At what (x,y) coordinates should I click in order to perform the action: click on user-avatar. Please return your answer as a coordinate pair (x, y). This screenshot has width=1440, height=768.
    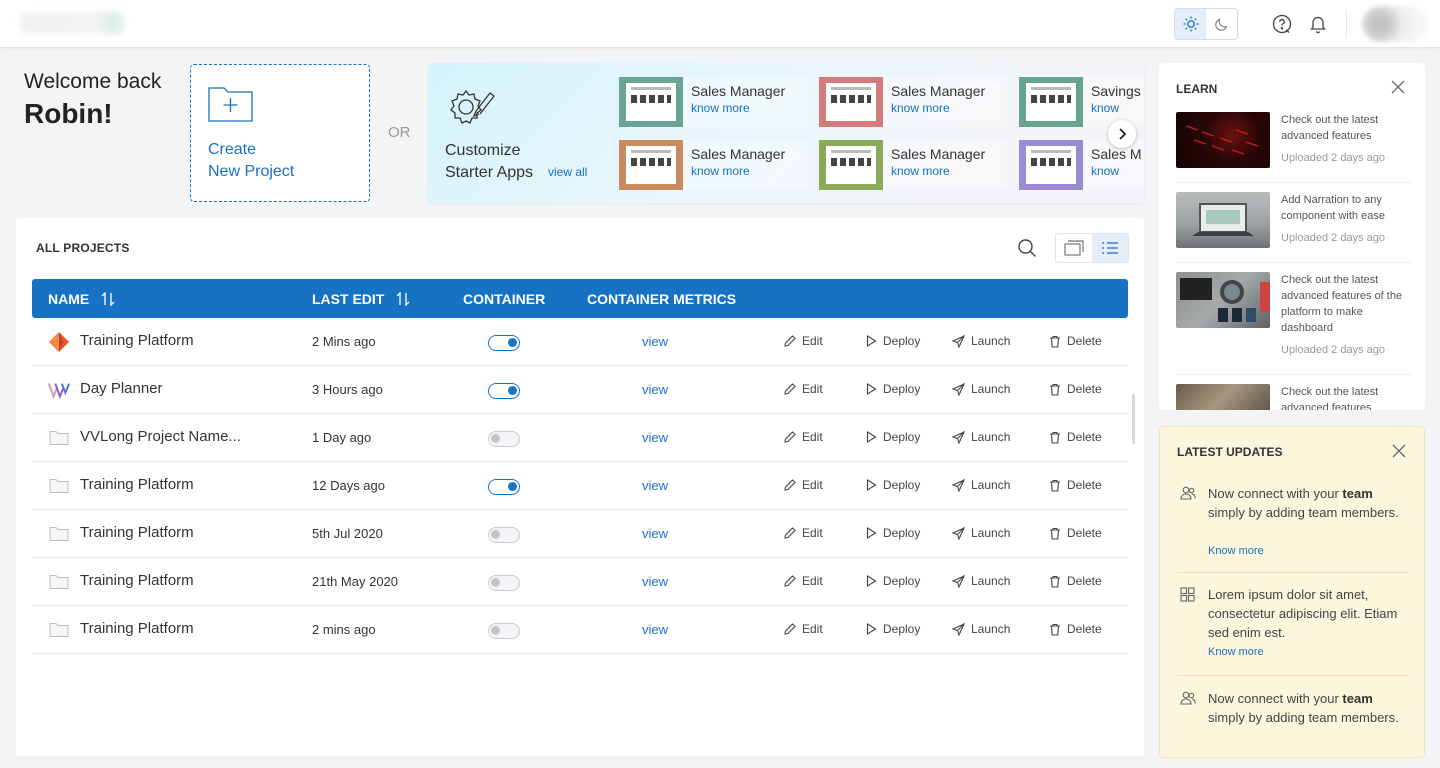
    Looking at the image, I should click on (1395, 24).